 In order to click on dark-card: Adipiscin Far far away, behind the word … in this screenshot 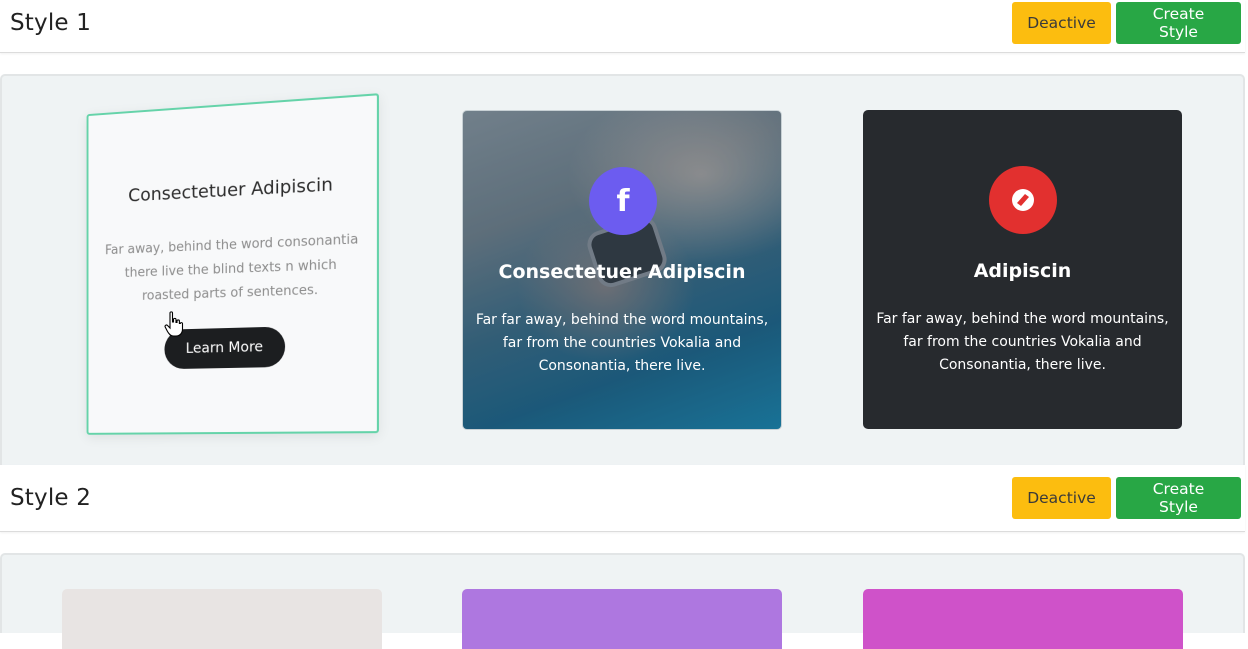, I will do `click(1022, 269)`.